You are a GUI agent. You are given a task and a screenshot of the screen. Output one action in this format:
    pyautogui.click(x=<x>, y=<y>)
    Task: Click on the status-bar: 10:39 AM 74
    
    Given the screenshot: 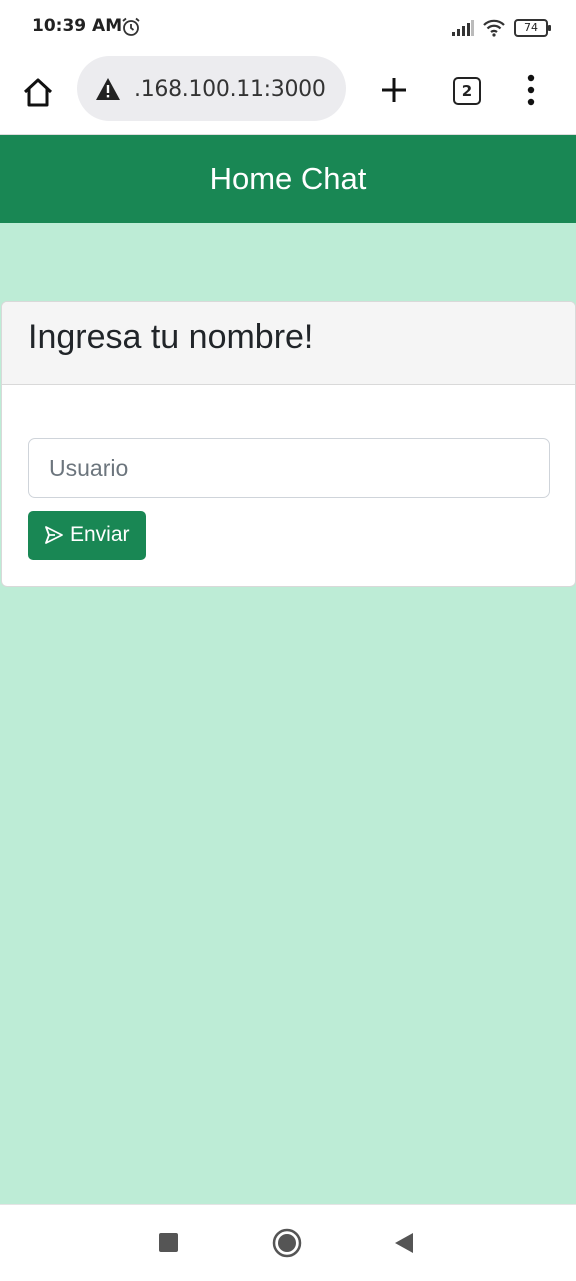 What is the action you would take?
    pyautogui.click(x=288, y=26)
    